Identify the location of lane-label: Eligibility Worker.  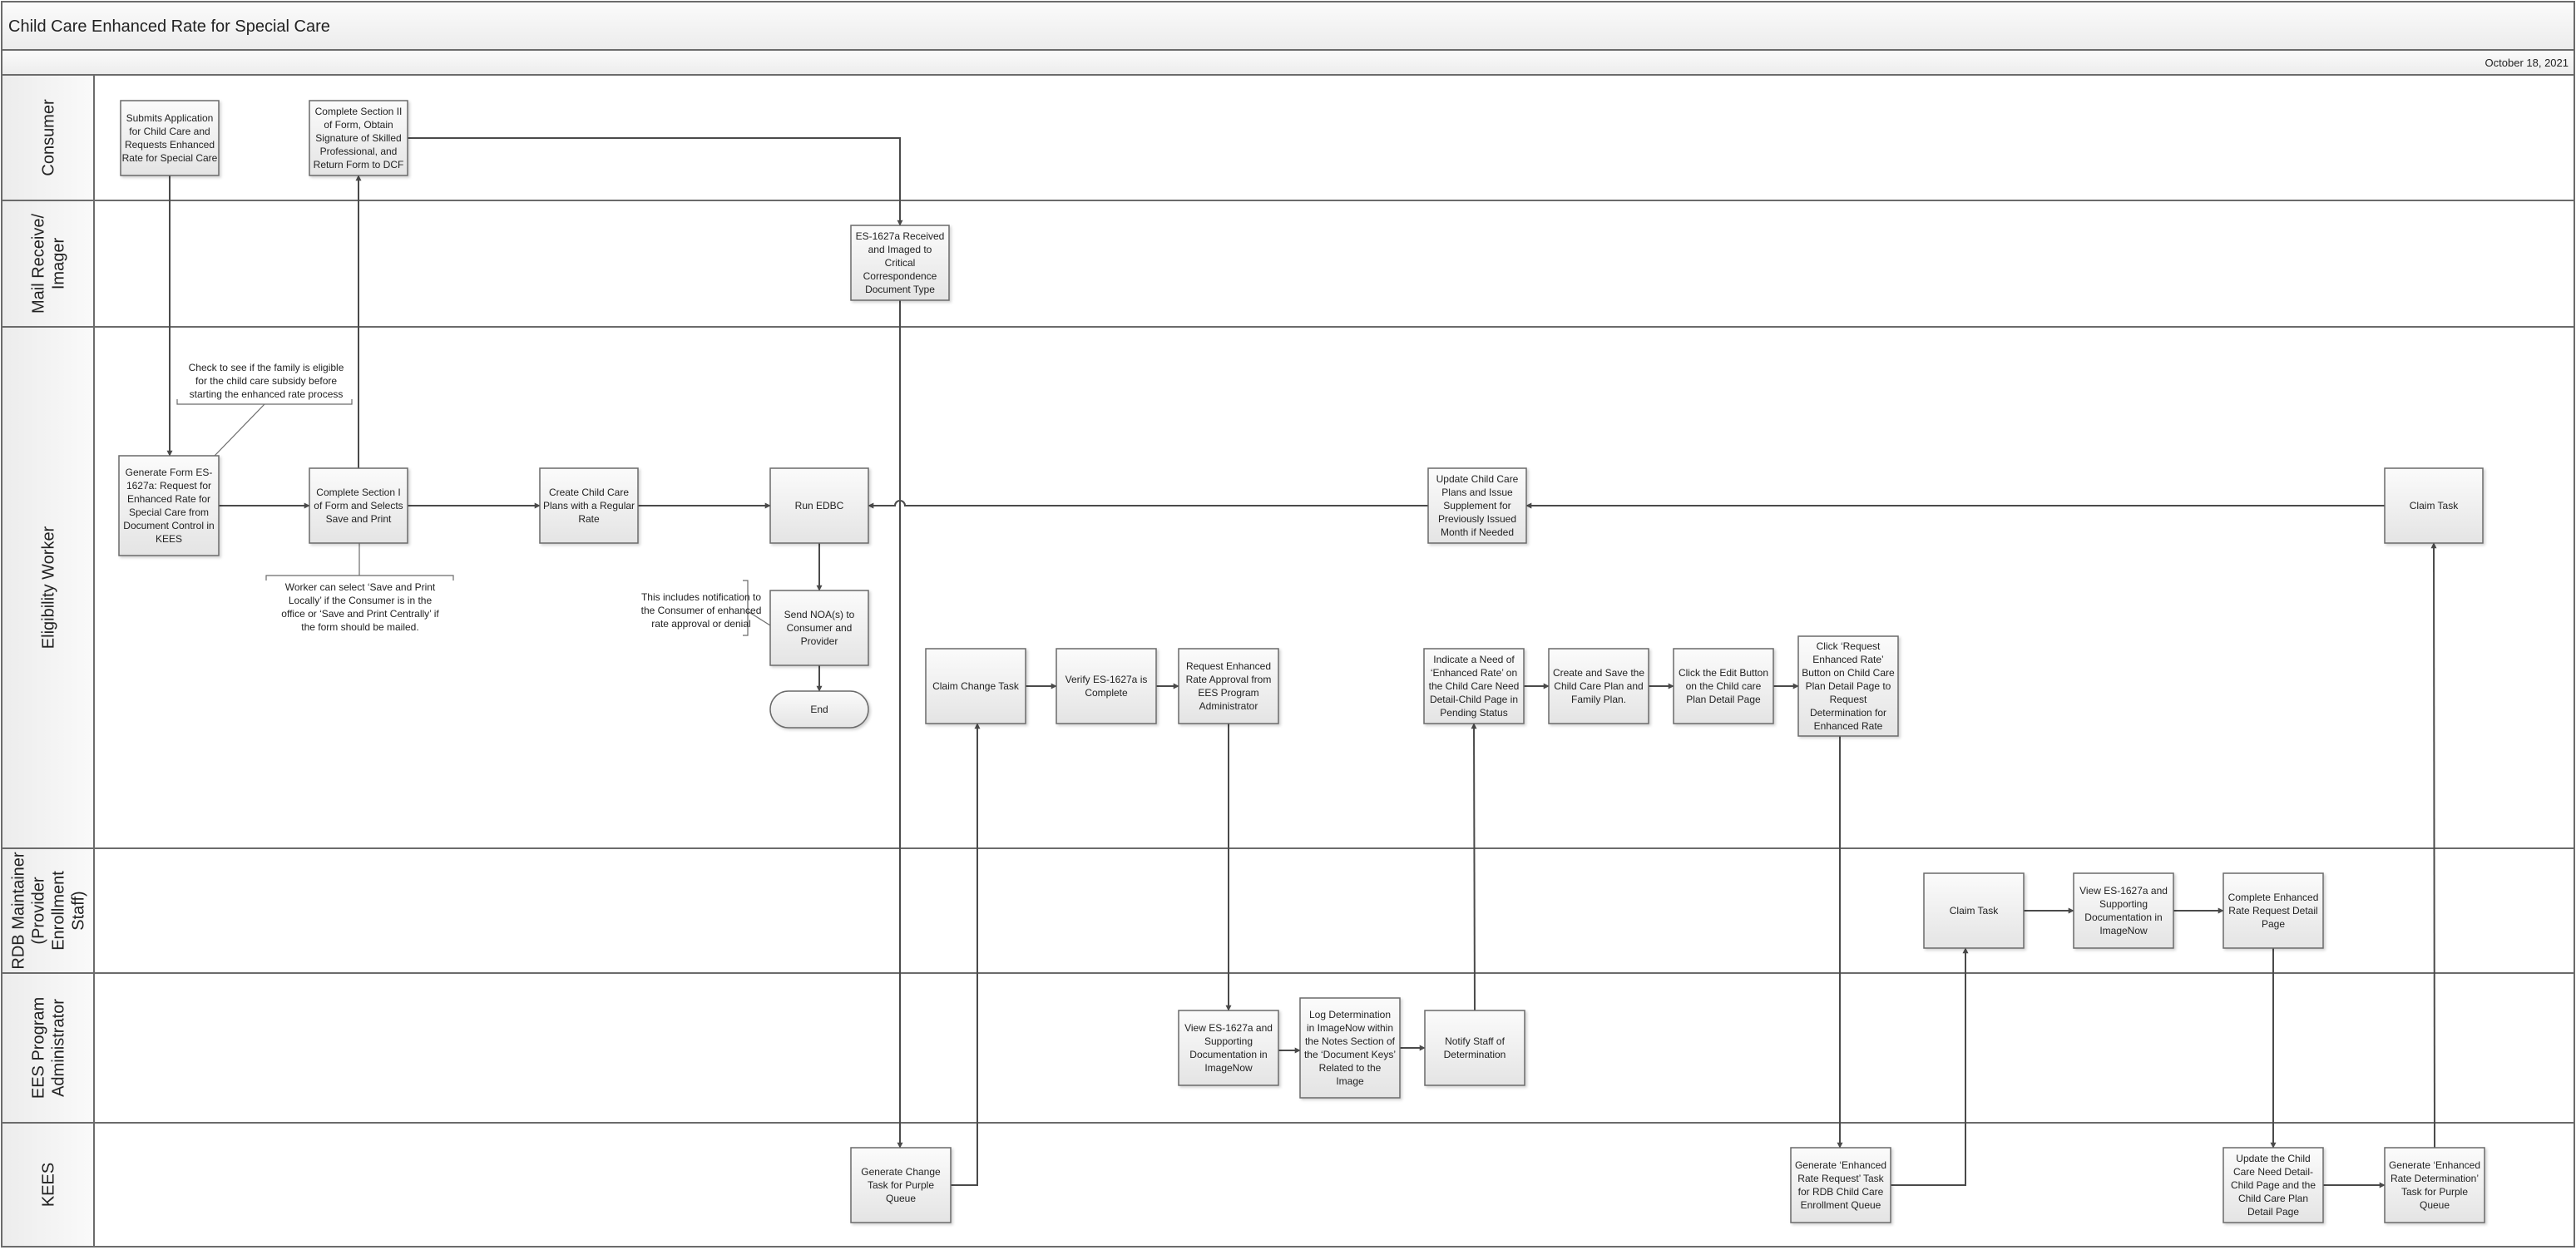
(49, 587).